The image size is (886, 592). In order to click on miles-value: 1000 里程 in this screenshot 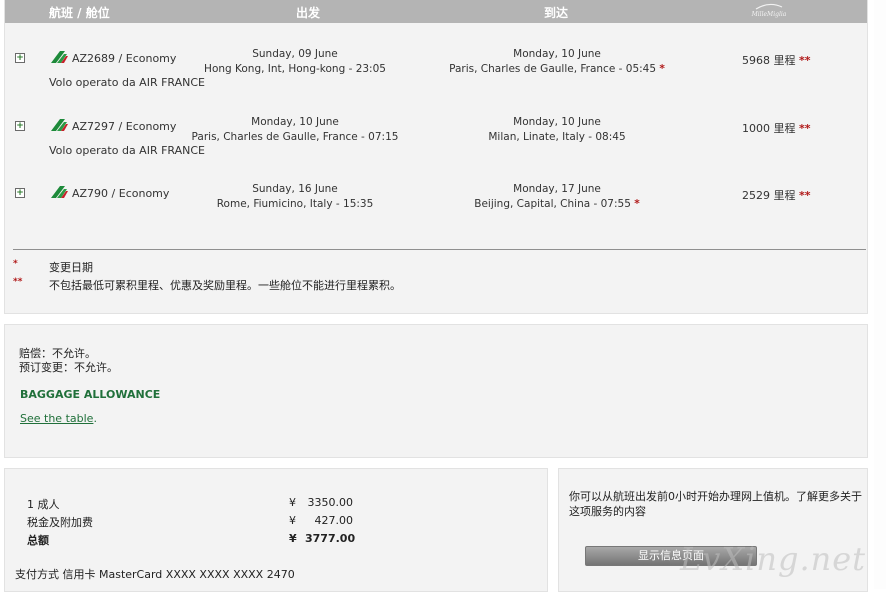, I will do `click(769, 128)`.